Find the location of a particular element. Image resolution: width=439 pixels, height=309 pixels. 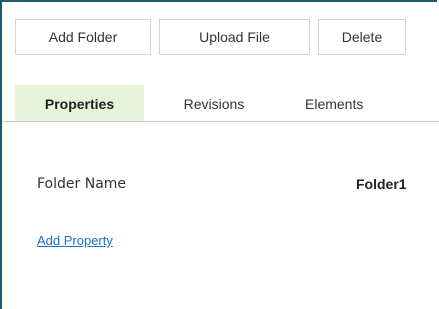

delete-button: Delete is located at coordinates (362, 37).